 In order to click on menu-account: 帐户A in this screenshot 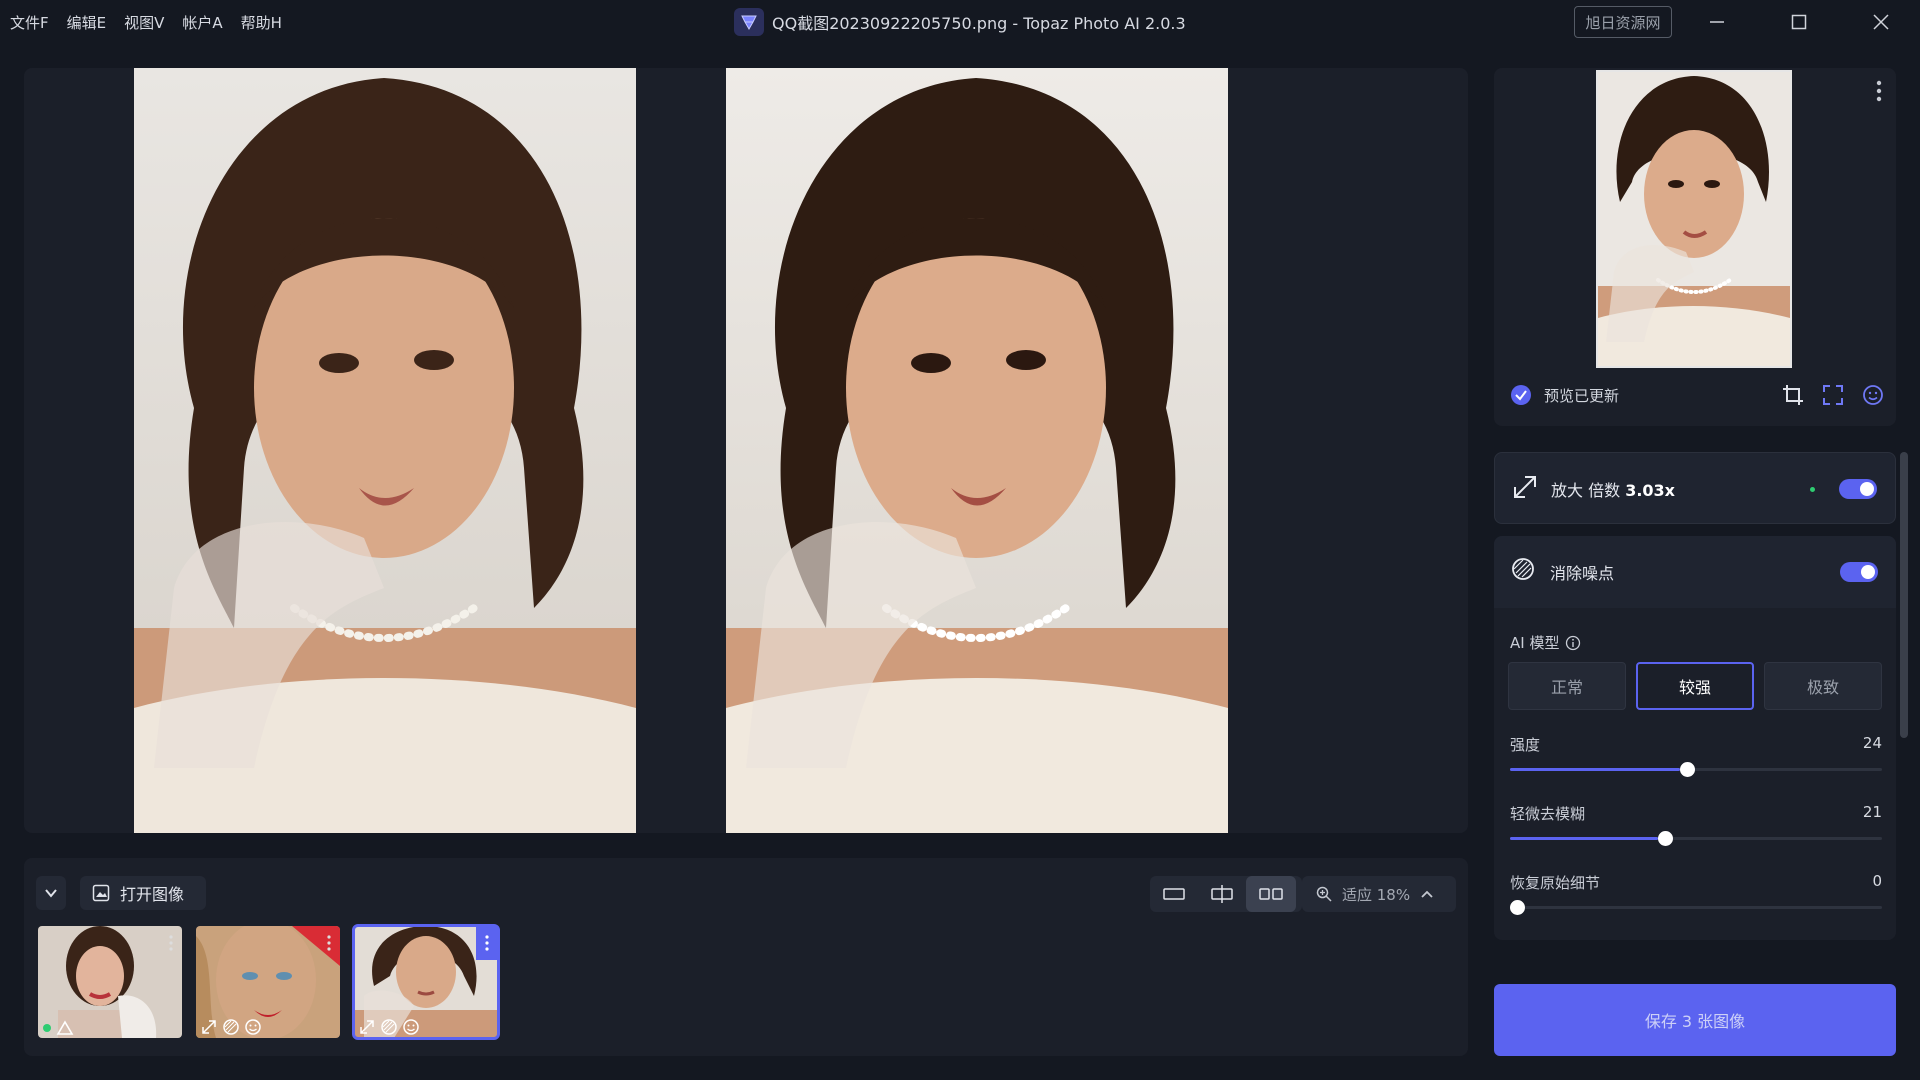, I will do `click(202, 22)`.